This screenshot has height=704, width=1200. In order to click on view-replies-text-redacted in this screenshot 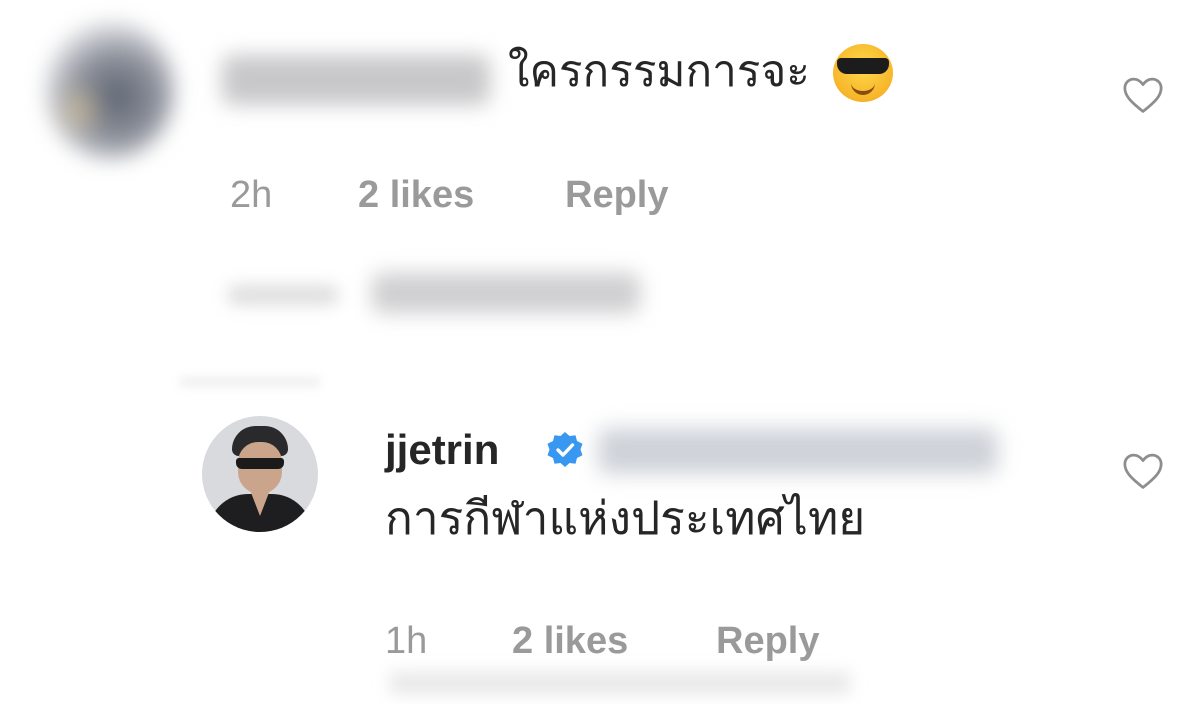, I will do `click(506, 293)`.